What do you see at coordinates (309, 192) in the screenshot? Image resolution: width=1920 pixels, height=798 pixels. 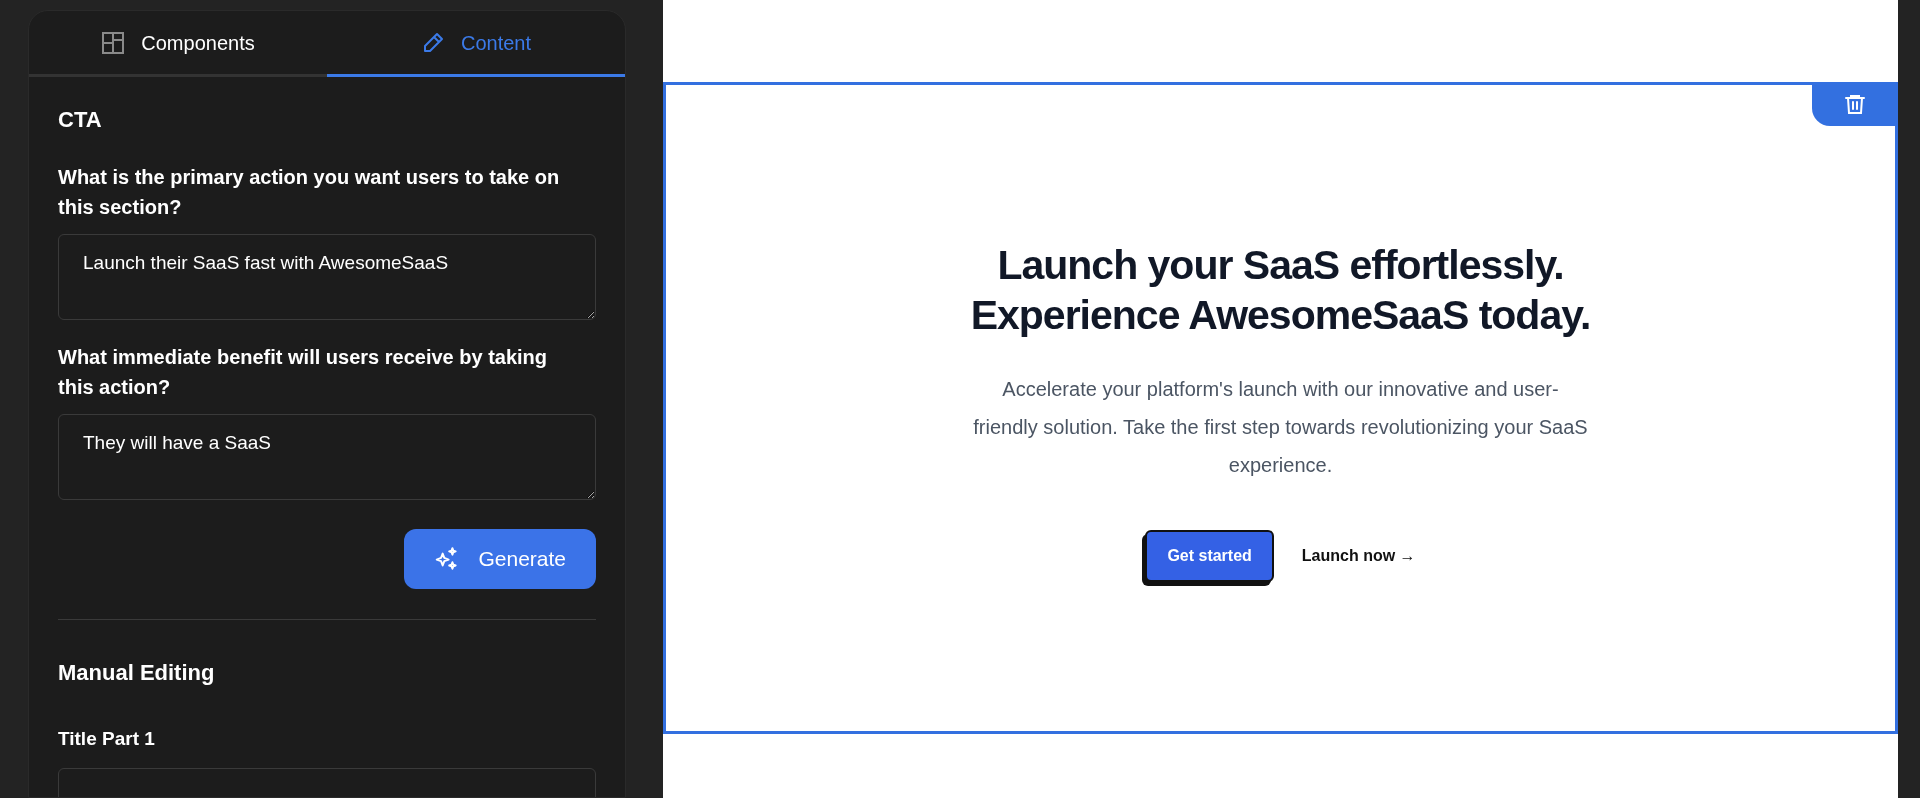 I see `field-label: What is the primary action you want users to take on this section?` at bounding box center [309, 192].